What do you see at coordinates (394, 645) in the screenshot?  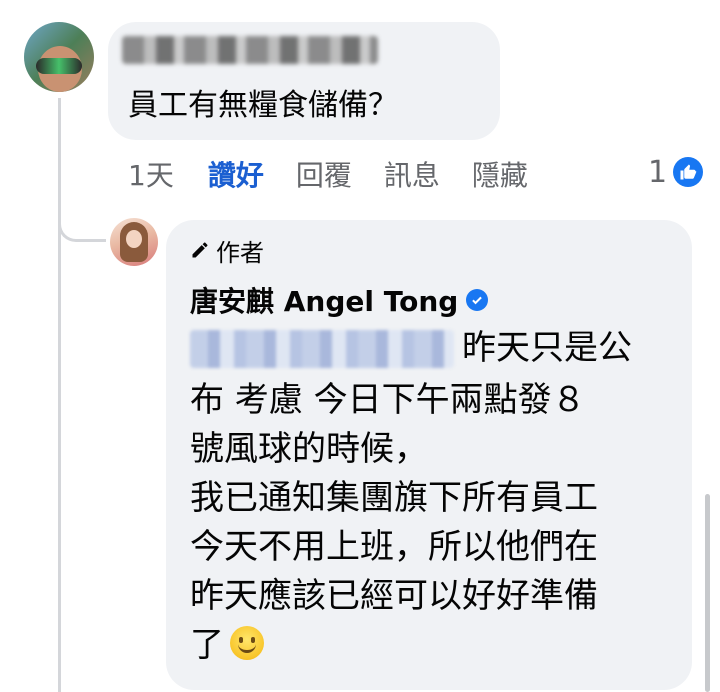 I see `reply-line-last: 了` at bounding box center [394, 645].